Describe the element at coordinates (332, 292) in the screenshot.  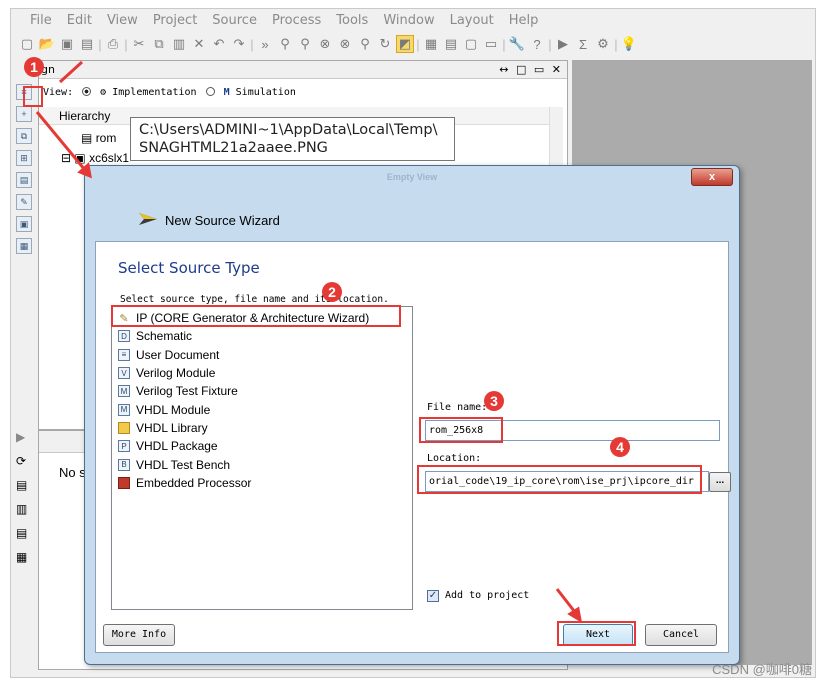
I see `step-badge-2: 2` at that location.